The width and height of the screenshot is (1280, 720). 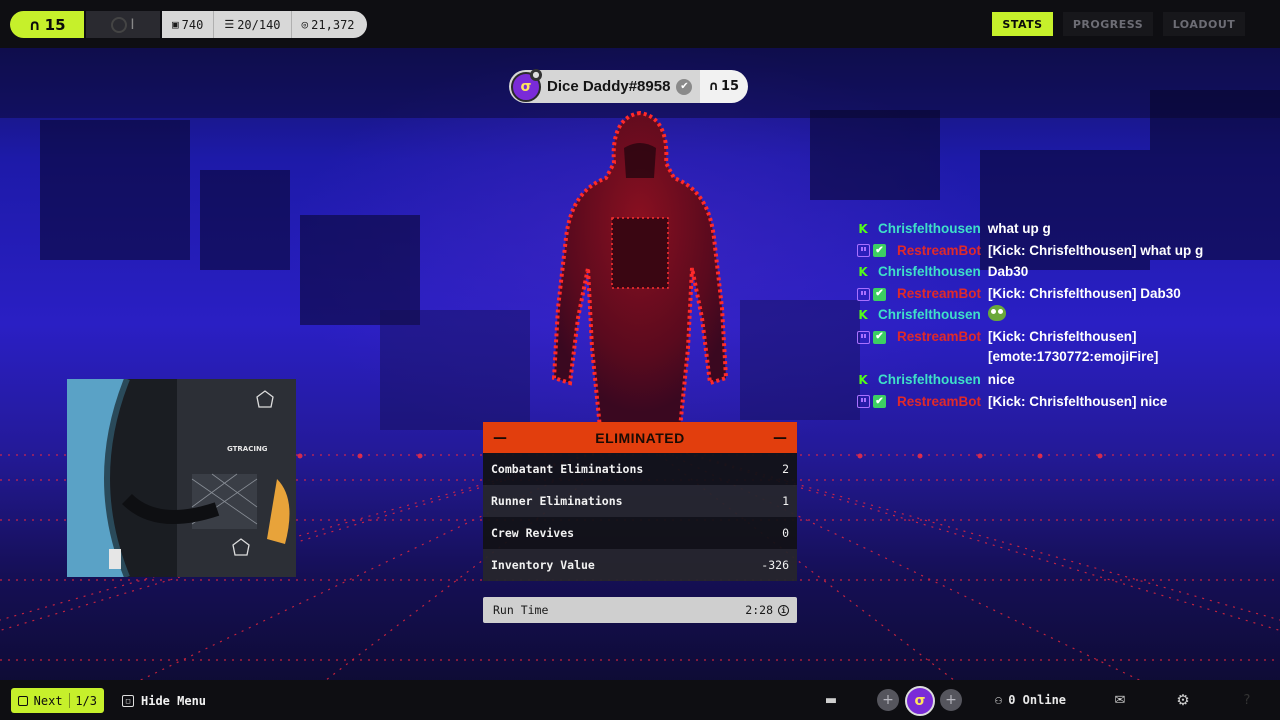 I want to click on add-party-member-right-icon: +, so click(x=951, y=700).